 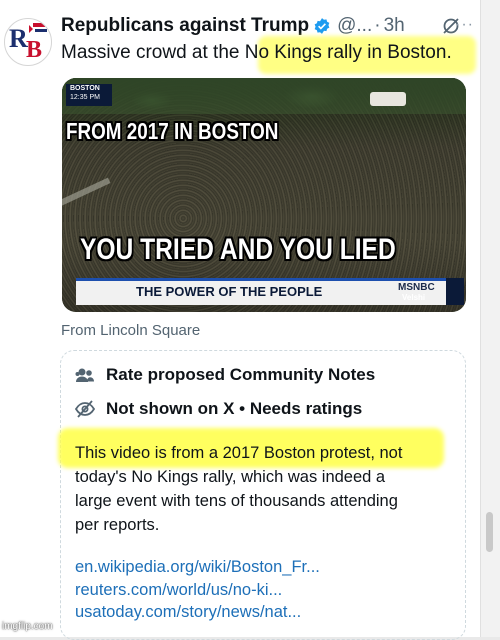 What do you see at coordinates (85, 88) in the screenshot?
I see `location-name: BOSTON` at bounding box center [85, 88].